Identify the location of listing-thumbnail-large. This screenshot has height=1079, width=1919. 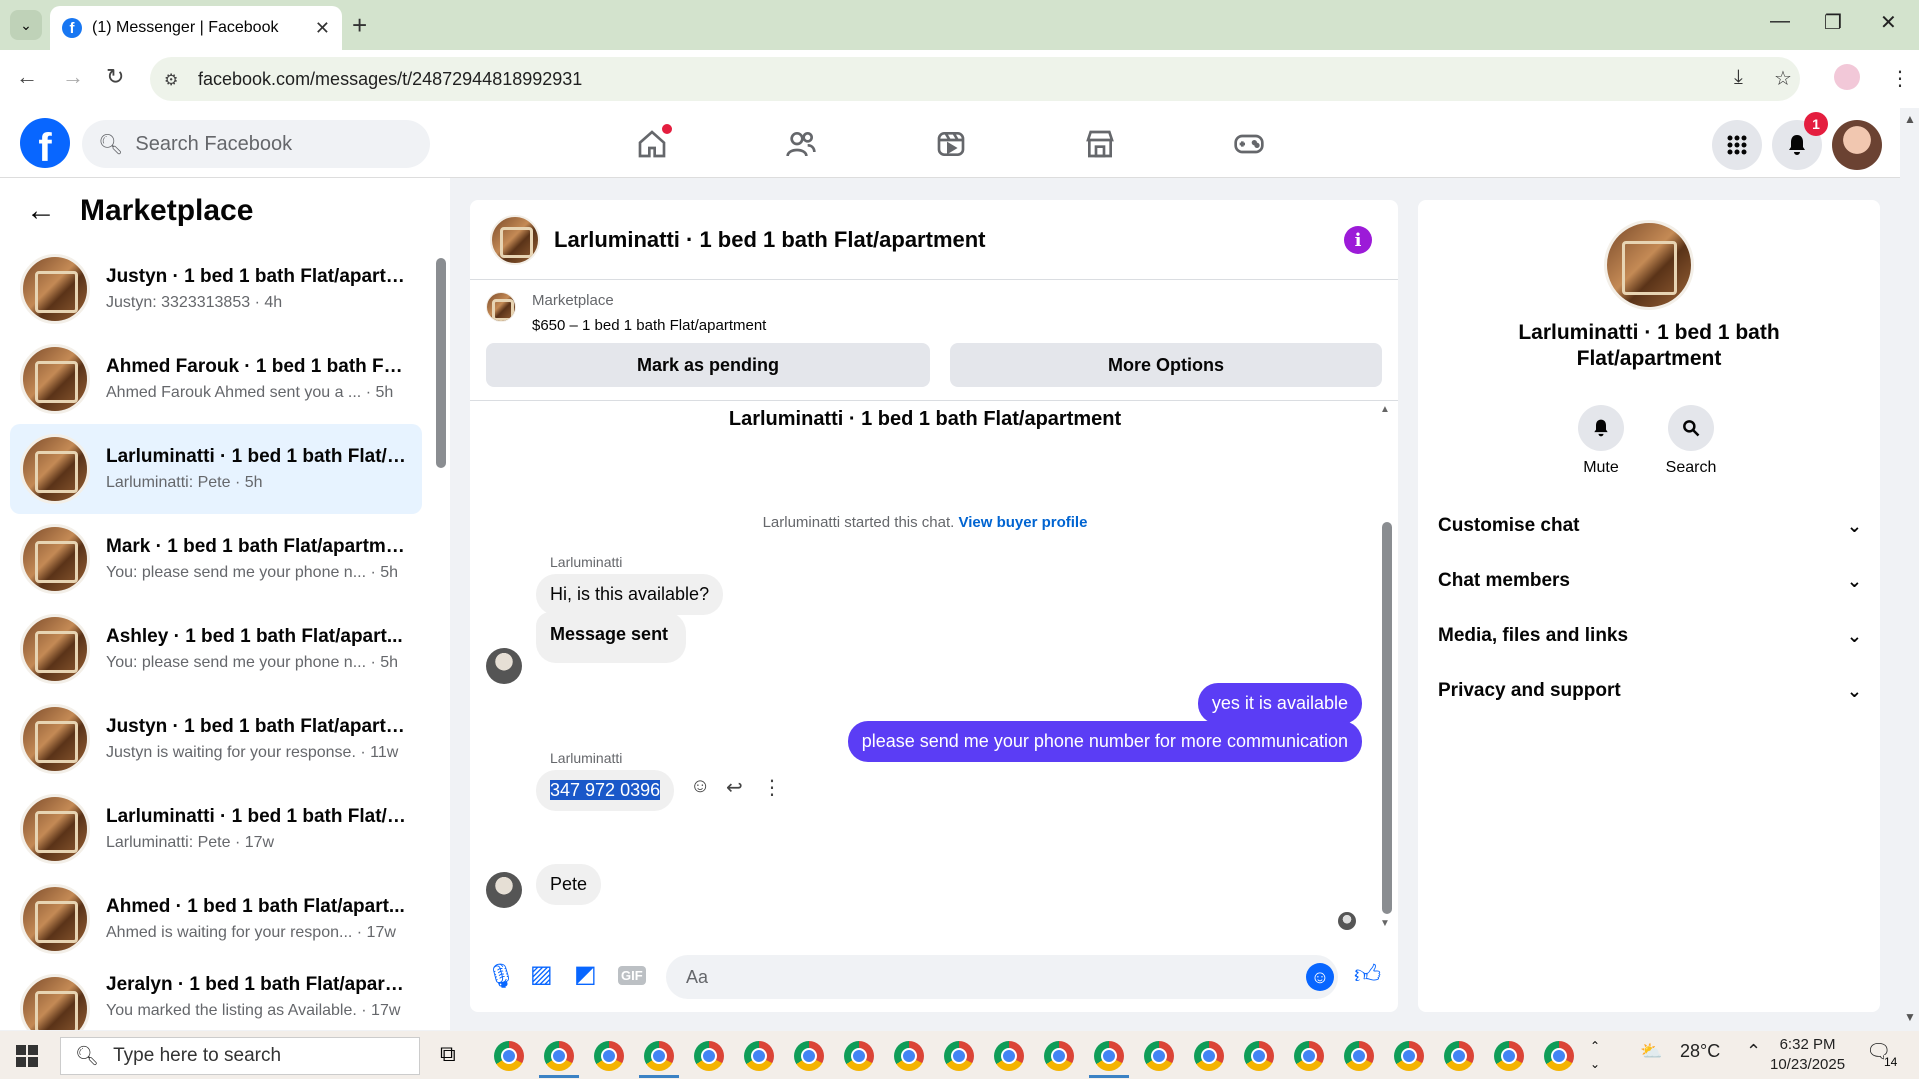
(1649, 265).